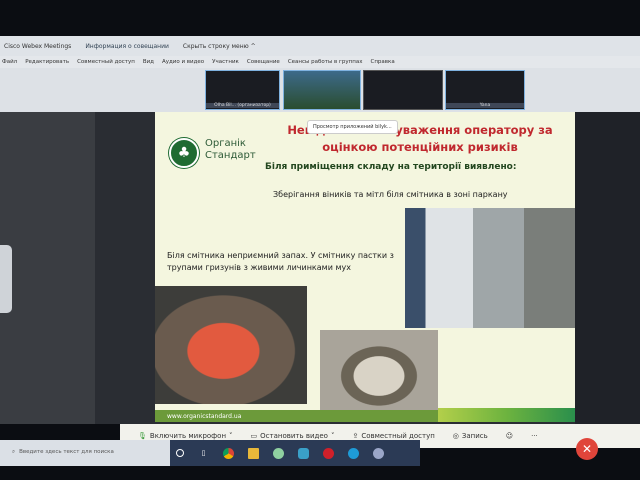  I want to click on menu-participant: Участник, so click(225, 62).